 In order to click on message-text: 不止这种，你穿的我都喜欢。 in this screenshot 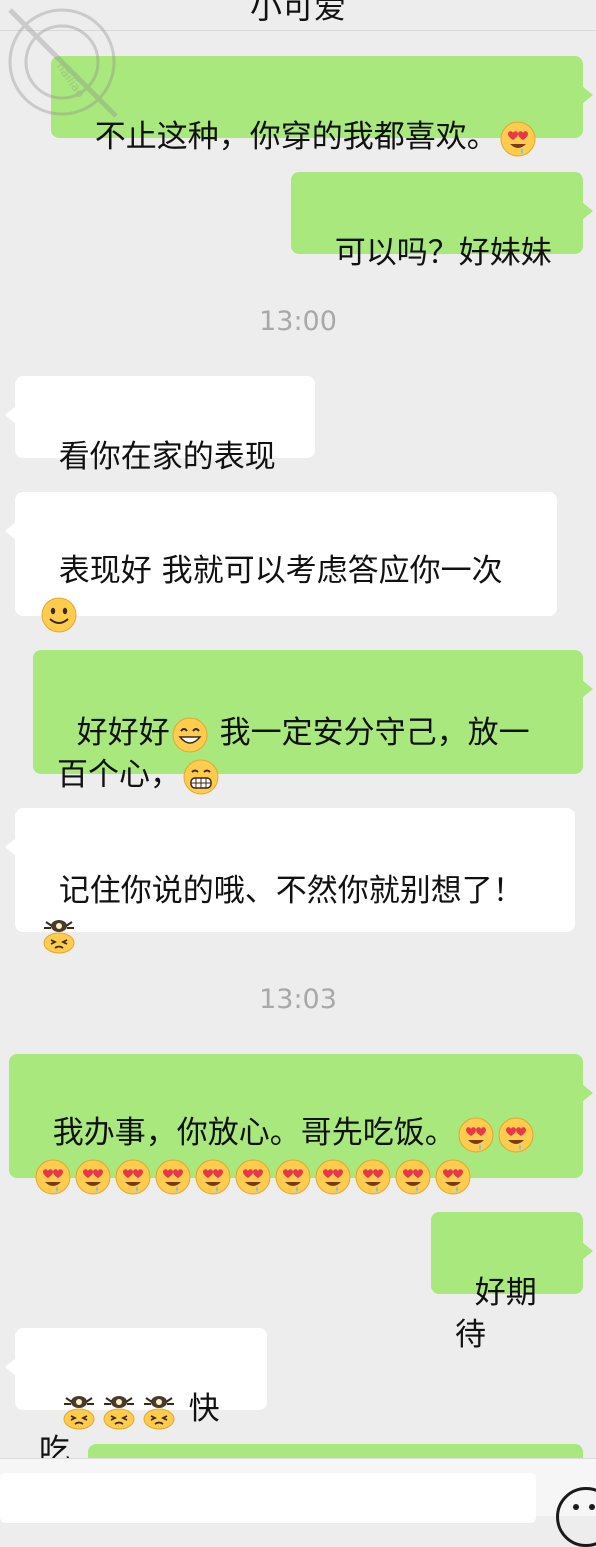, I will do `click(296, 137)`.